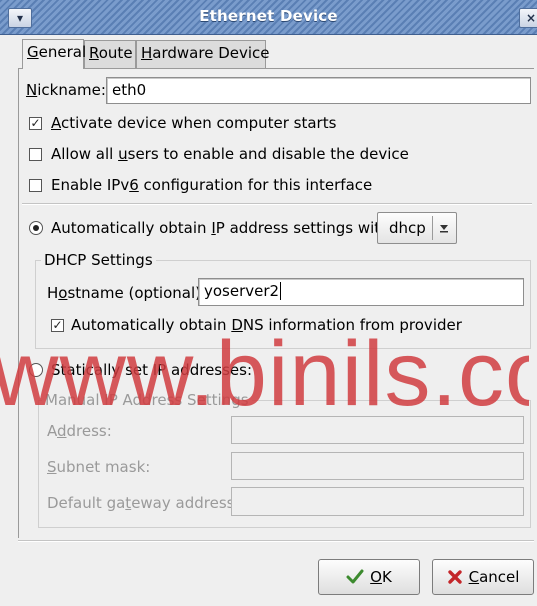 This screenshot has width=537, height=606. I want to click on close-button: ×, so click(528, 18).